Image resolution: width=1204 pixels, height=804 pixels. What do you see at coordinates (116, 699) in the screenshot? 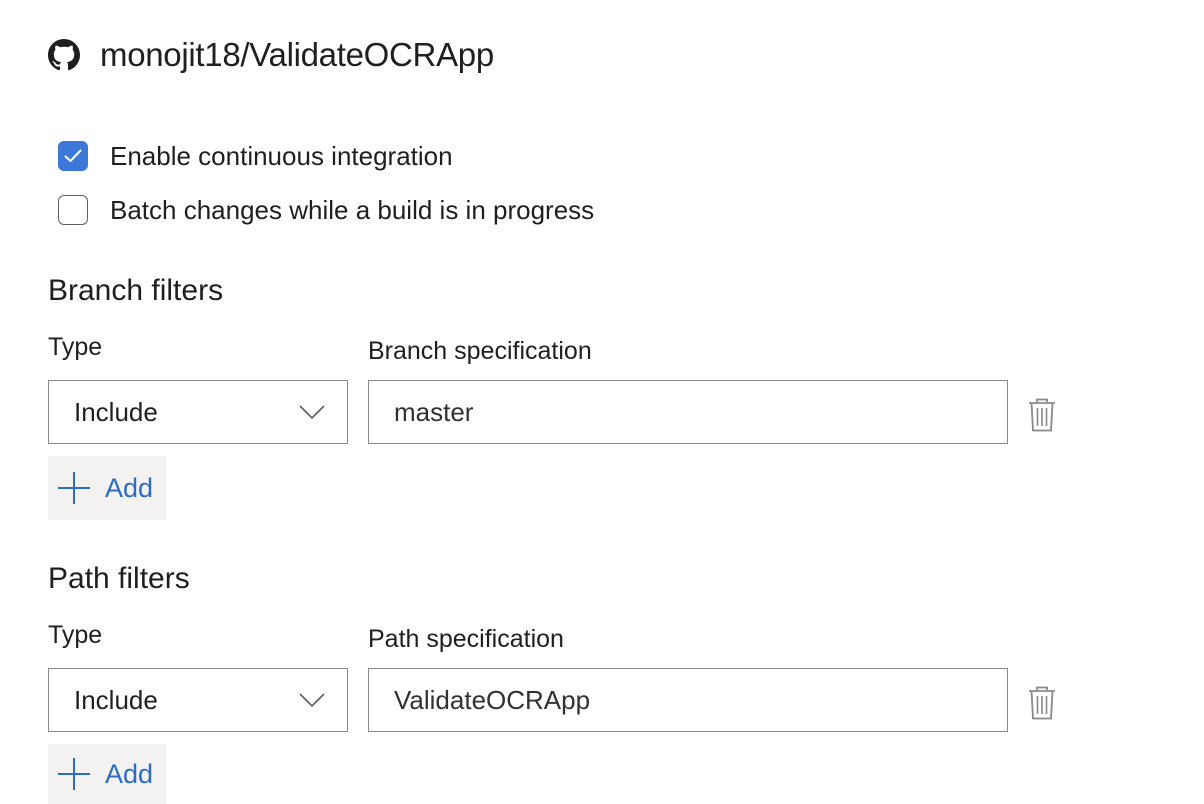
I see `path-type-value: Include` at bounding box center [116, 699].